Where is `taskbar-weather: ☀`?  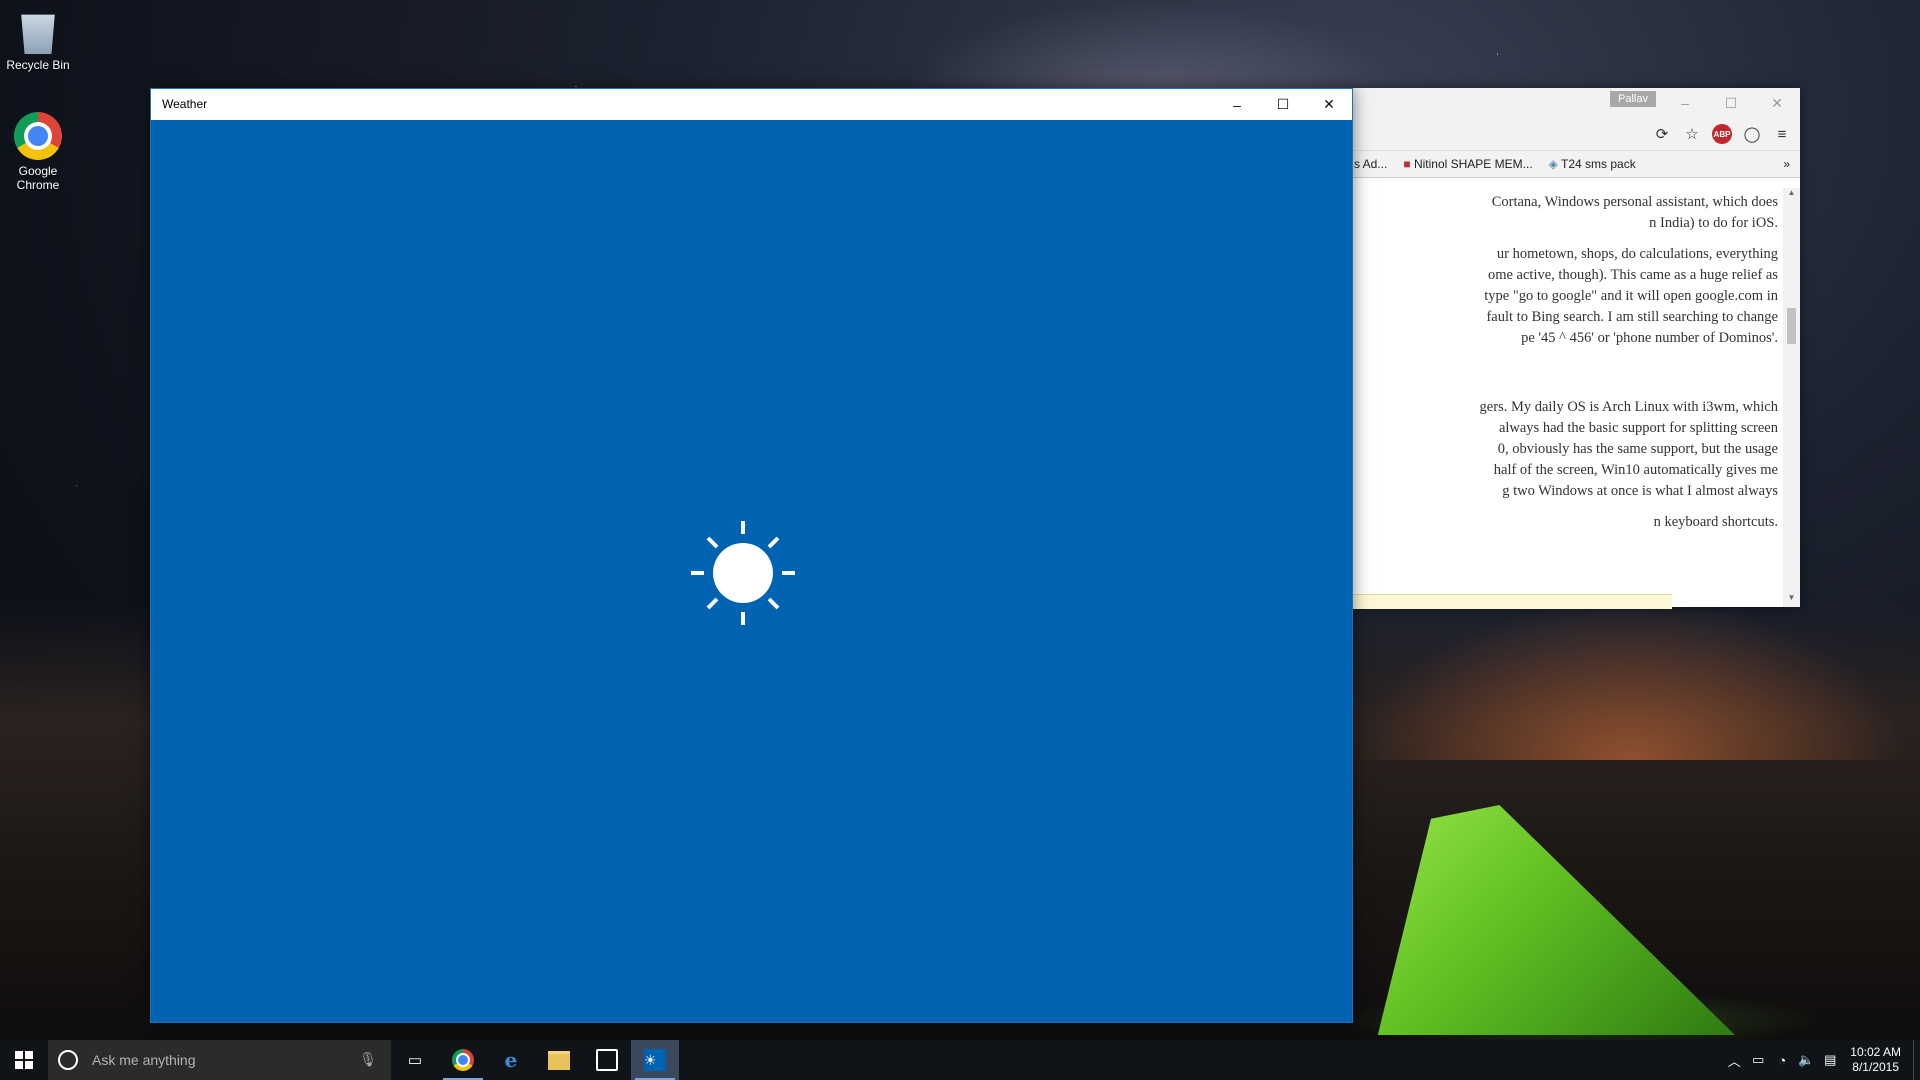 taskbar-weather: ☀ is located at coordinates (655, 1060).